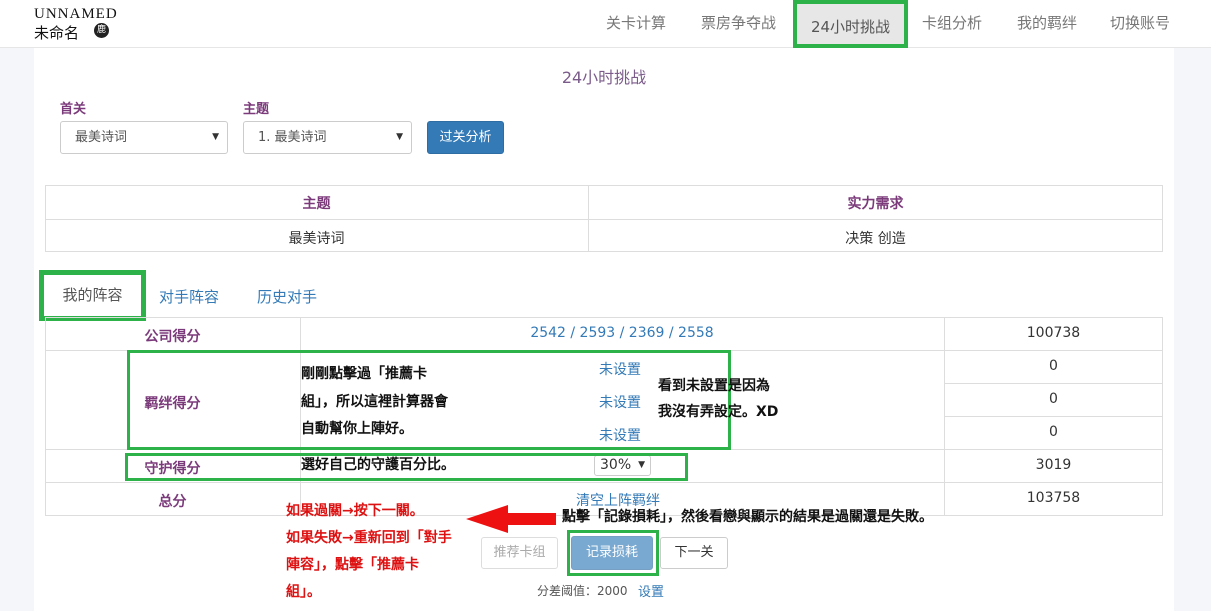 The image size is (1211, 611). What do you see at coordinates (369, 538) in the screenshot?
I see `red-note-line-2: 如果失敗→重新回到「對手` at bounding box center [369, 538].